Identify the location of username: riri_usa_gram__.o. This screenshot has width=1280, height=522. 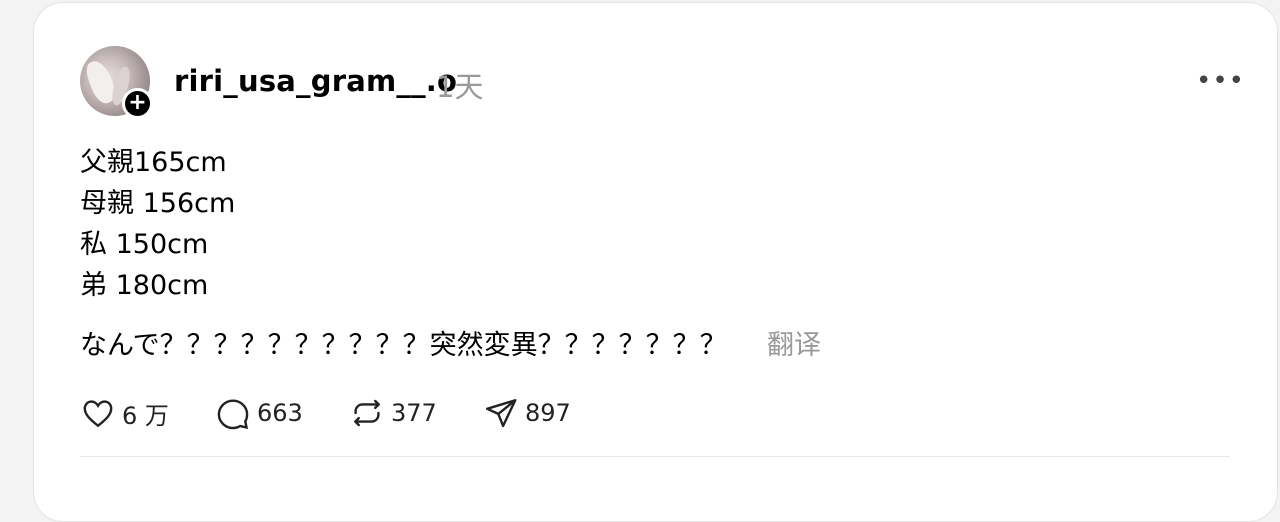
(315, 81).